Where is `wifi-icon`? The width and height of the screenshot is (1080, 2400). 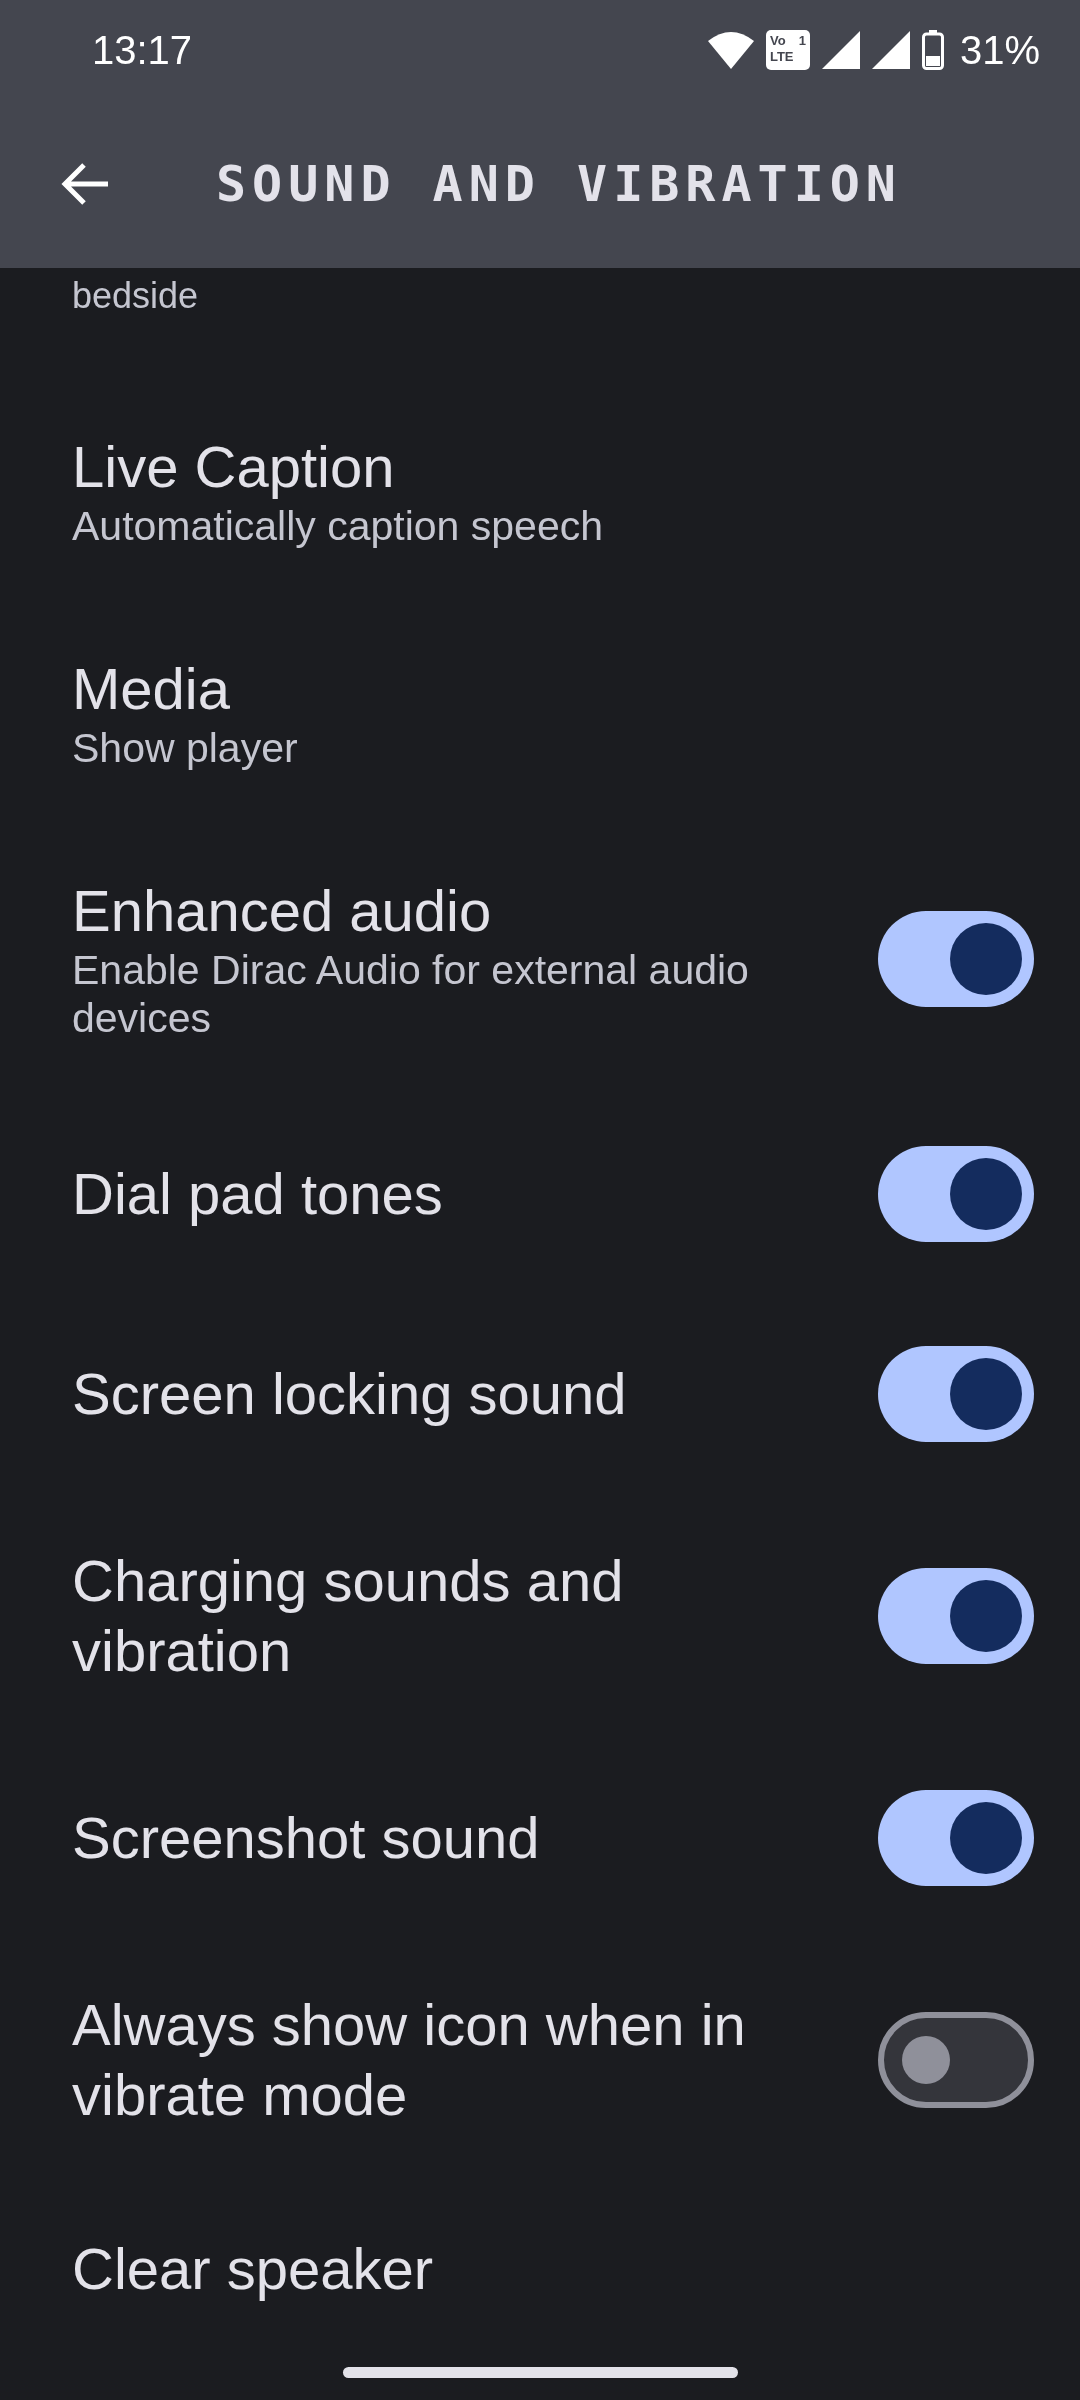
wifi-icon is located at coordinates (730, 50).